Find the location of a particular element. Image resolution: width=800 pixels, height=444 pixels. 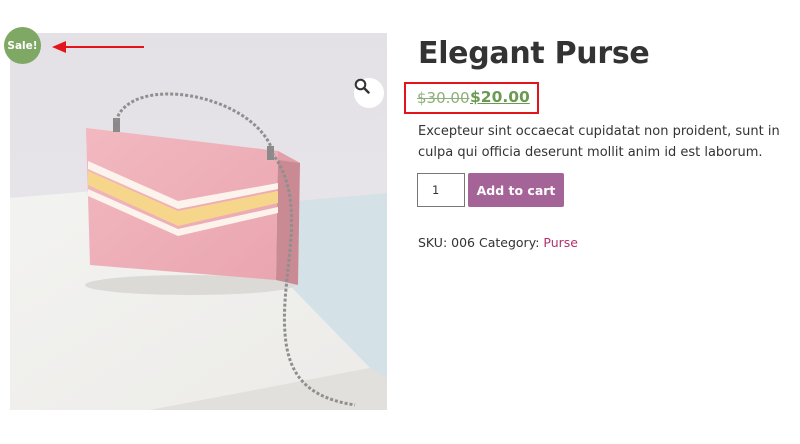

arrow-left-icon is located at coordinates (98, 47).